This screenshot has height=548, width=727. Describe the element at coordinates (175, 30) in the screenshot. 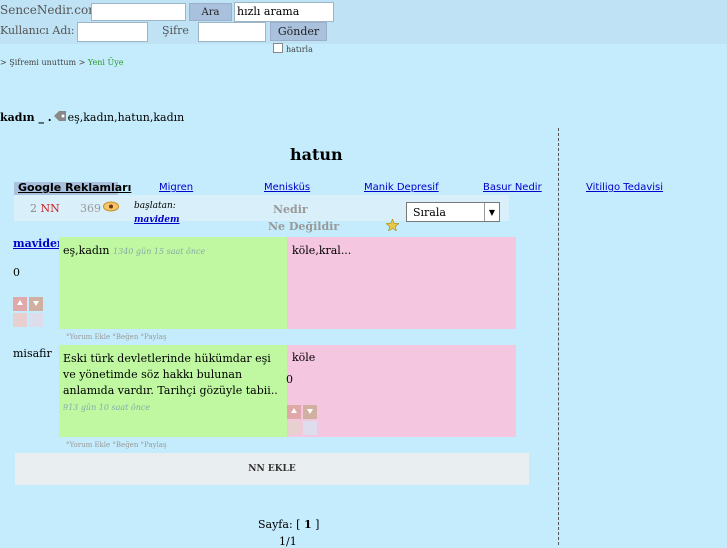

I see `password-label: Şifre` at that location.